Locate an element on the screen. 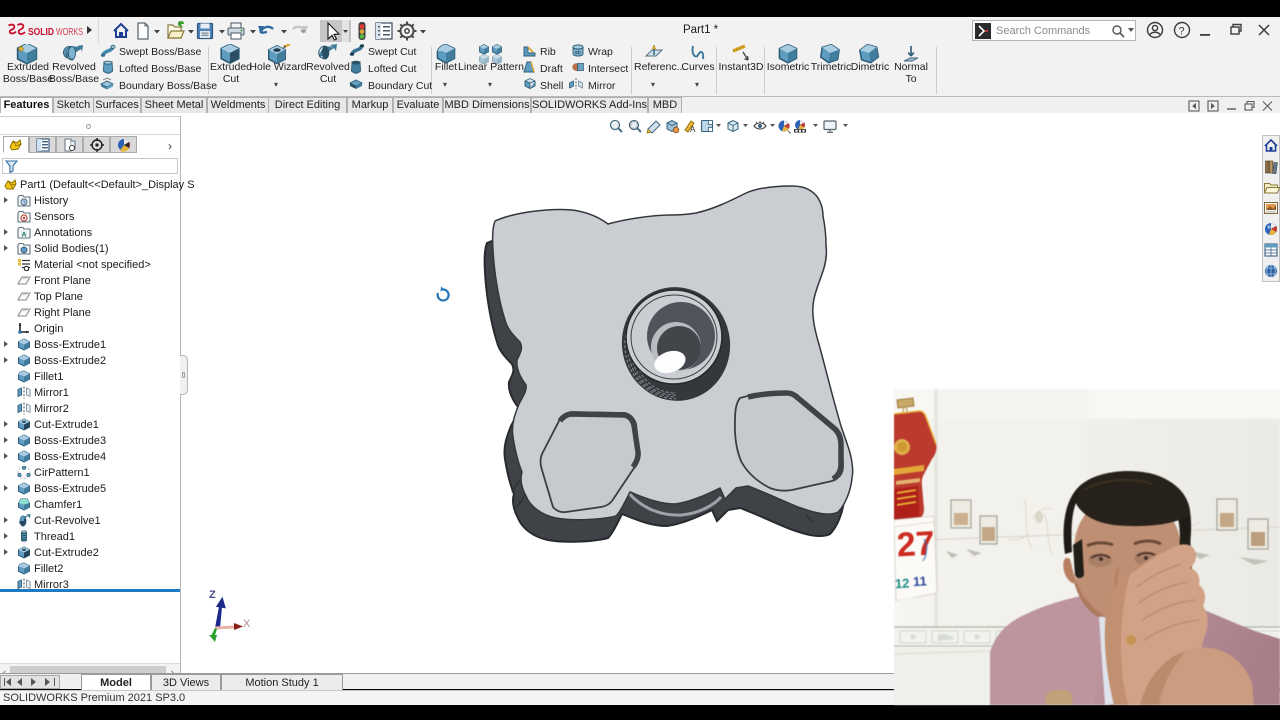 Image resolution: width=1280 pixels, height=720 pixels. svg-text: WORKS is located at coordinates (69, 32).